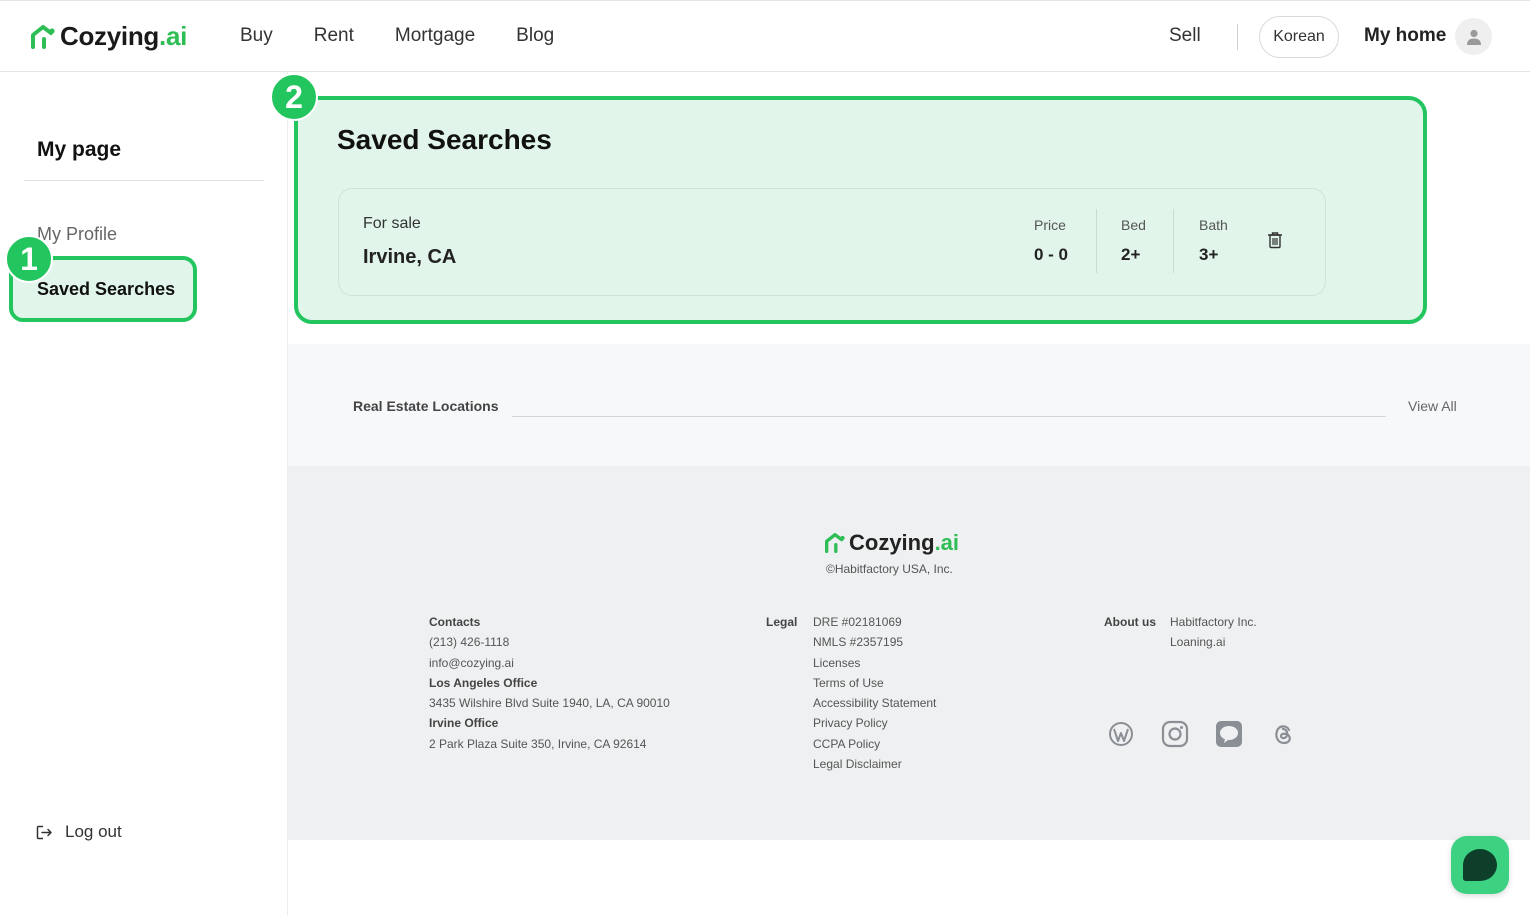  What do you see at coordinates (464, 723) in the screenshot?
I see `irvine-office-heading: Irvine Office` at bounding box center [464, 723].